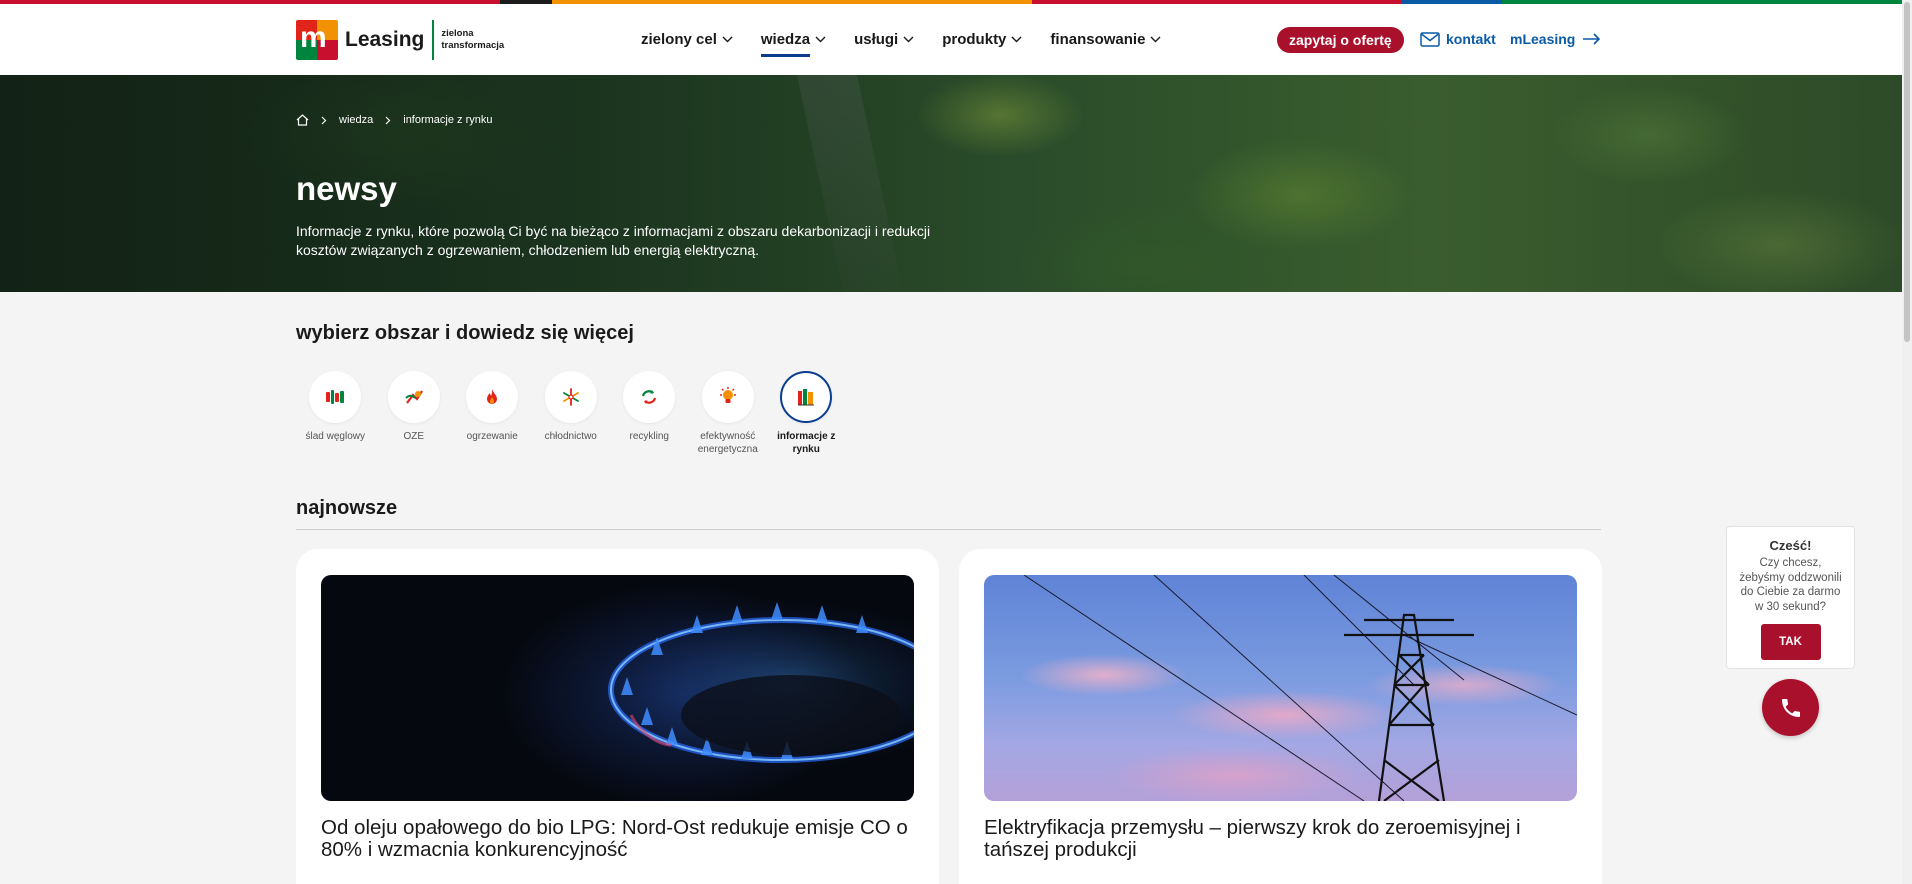 The width and height of the screenshot is (1912, 884). Describe the element at coordinates (335, 413) in the screenshot. I see `area-slad-weglowy: ślad węglowy` at that location.